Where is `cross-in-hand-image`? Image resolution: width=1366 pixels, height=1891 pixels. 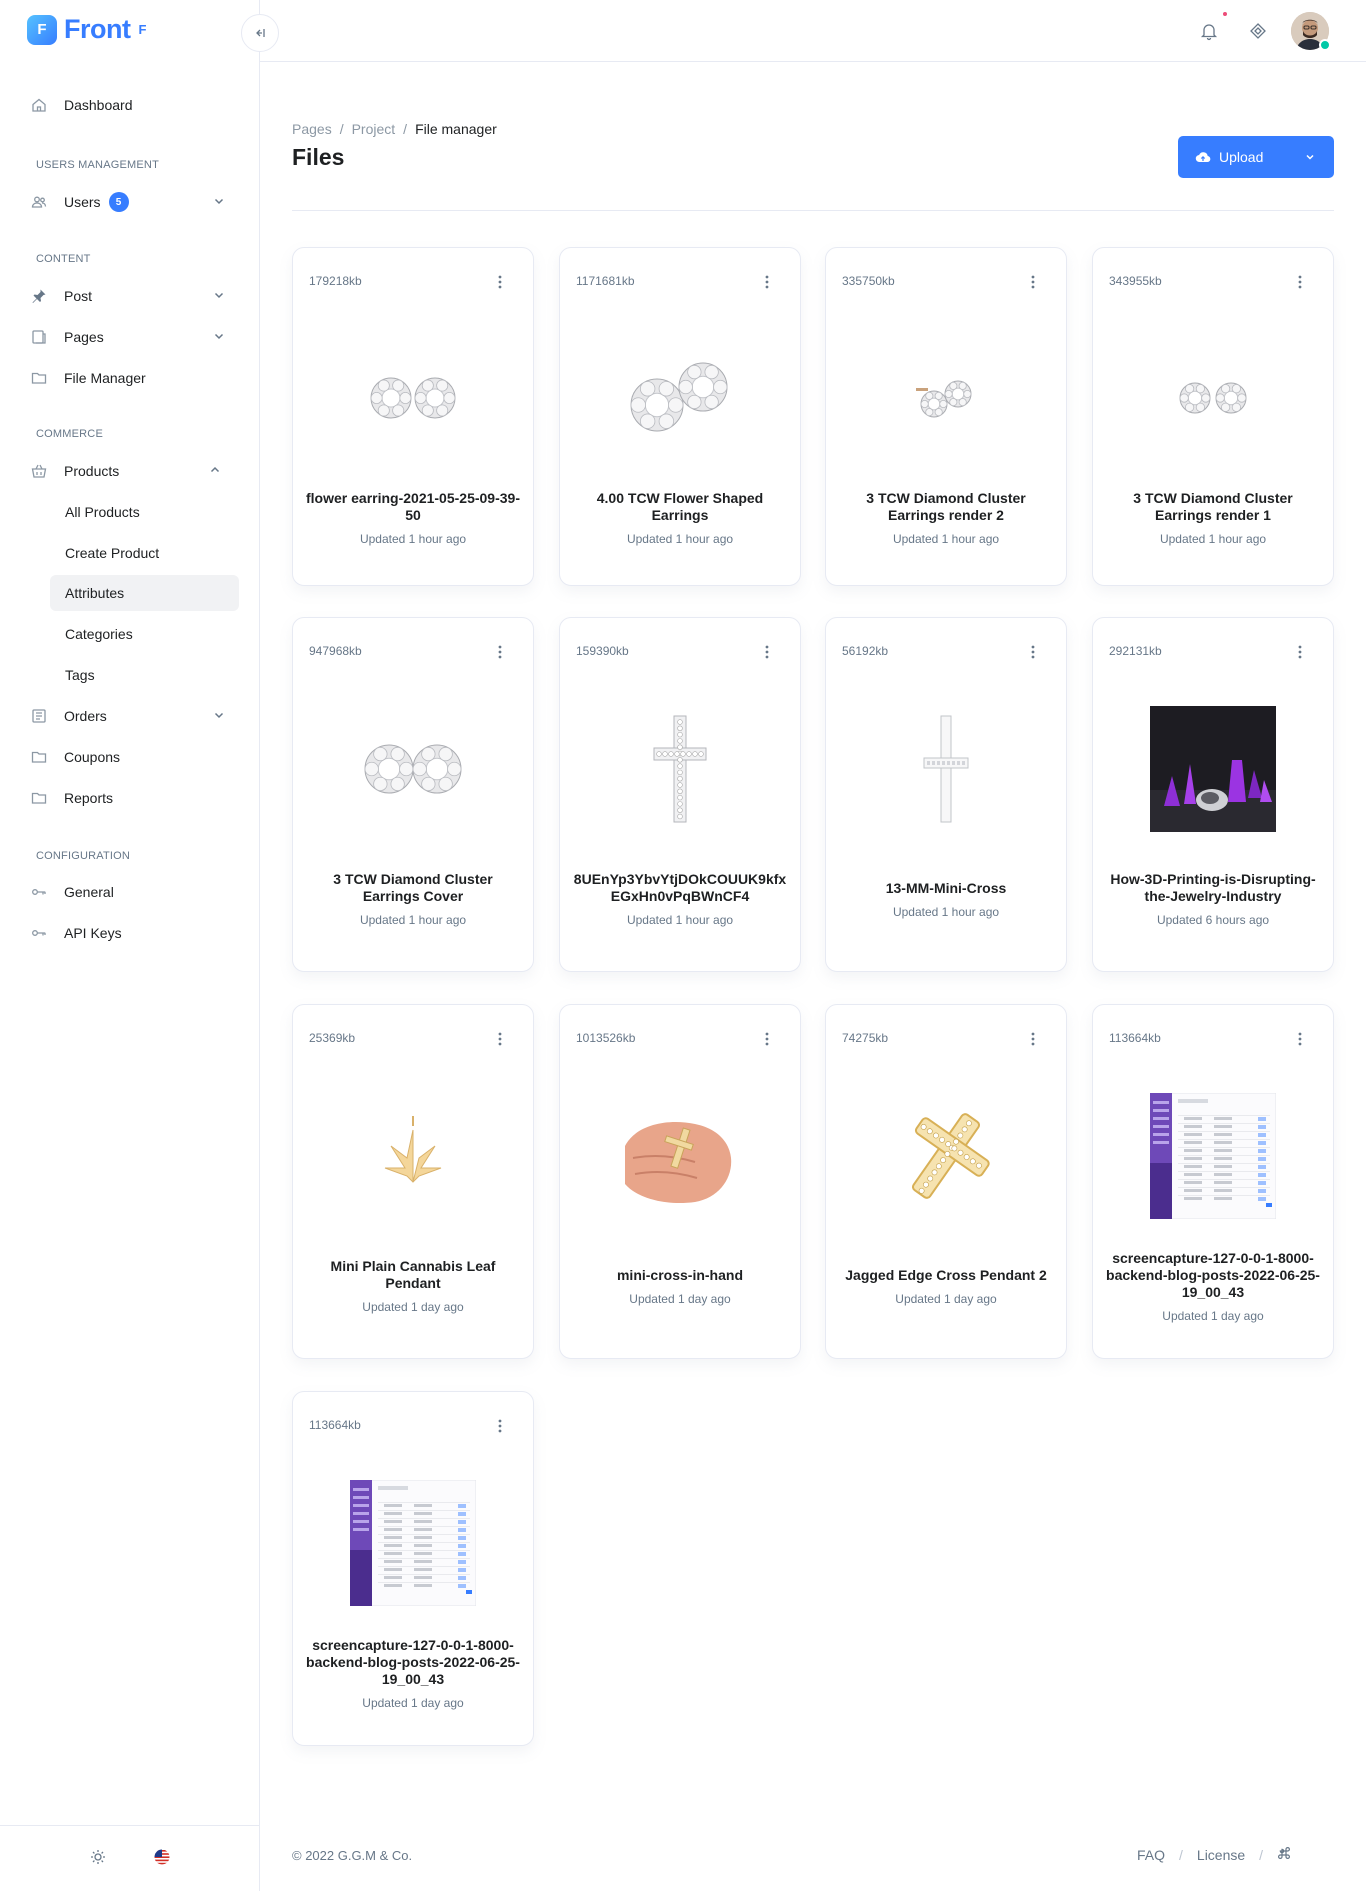 cross-in-hand-image is located at coordinates (680, 1156).